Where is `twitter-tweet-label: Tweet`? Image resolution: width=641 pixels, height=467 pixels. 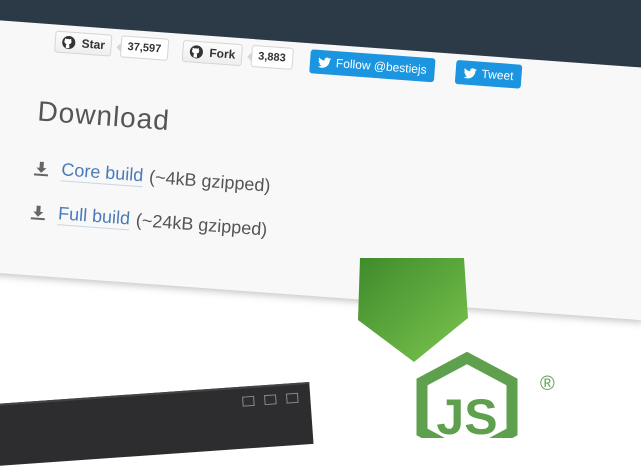
twitter-tweet-label: Tweet is located at coordinates (498, 75).